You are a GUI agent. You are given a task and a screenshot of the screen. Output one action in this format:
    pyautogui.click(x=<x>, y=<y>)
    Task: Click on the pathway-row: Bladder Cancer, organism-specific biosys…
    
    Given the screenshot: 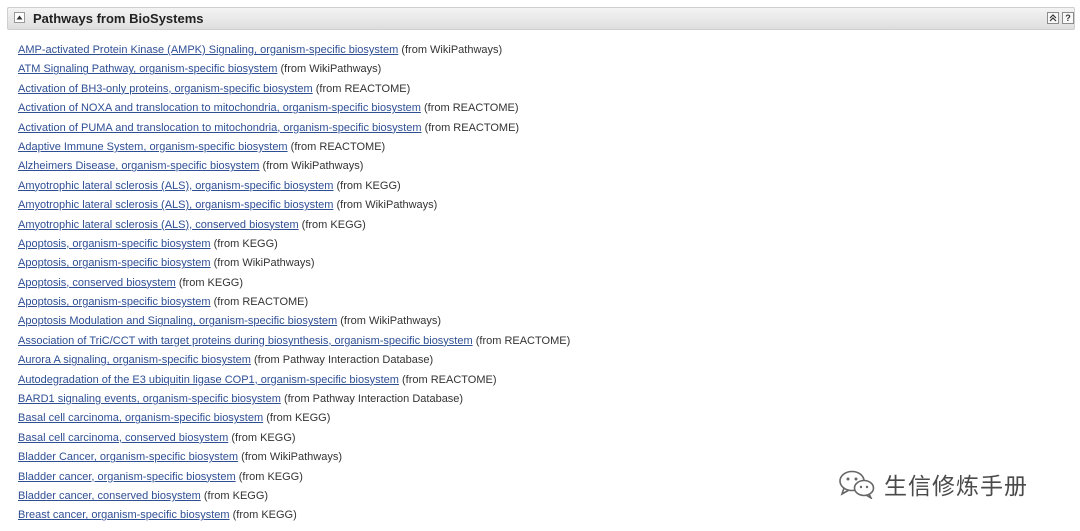 What is the action you would take?
    pyautogui.click(x=294, y=457)
    